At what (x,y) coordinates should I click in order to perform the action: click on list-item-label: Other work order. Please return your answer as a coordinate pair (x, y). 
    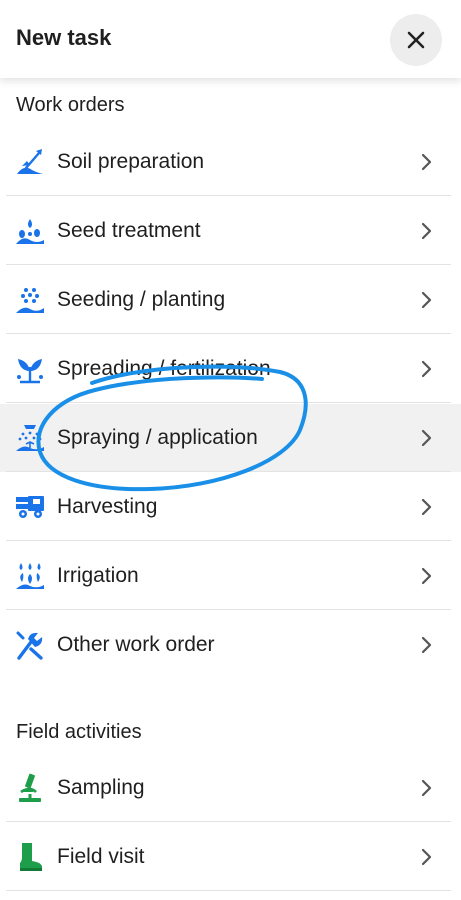
    Looking at the image, I should click on (136, 644).